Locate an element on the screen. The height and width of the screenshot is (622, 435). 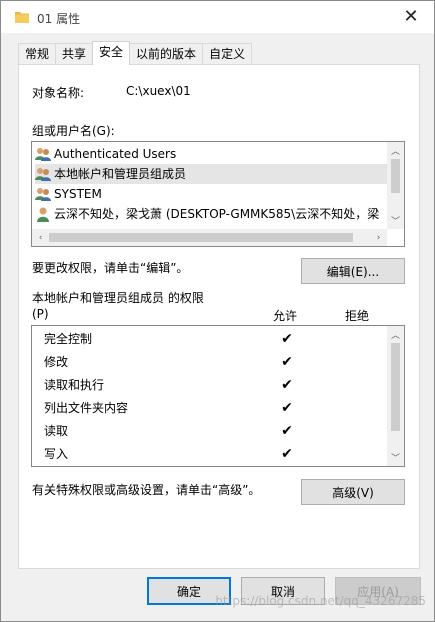
tab-security: 安全 is located at coordinates (111, 53).